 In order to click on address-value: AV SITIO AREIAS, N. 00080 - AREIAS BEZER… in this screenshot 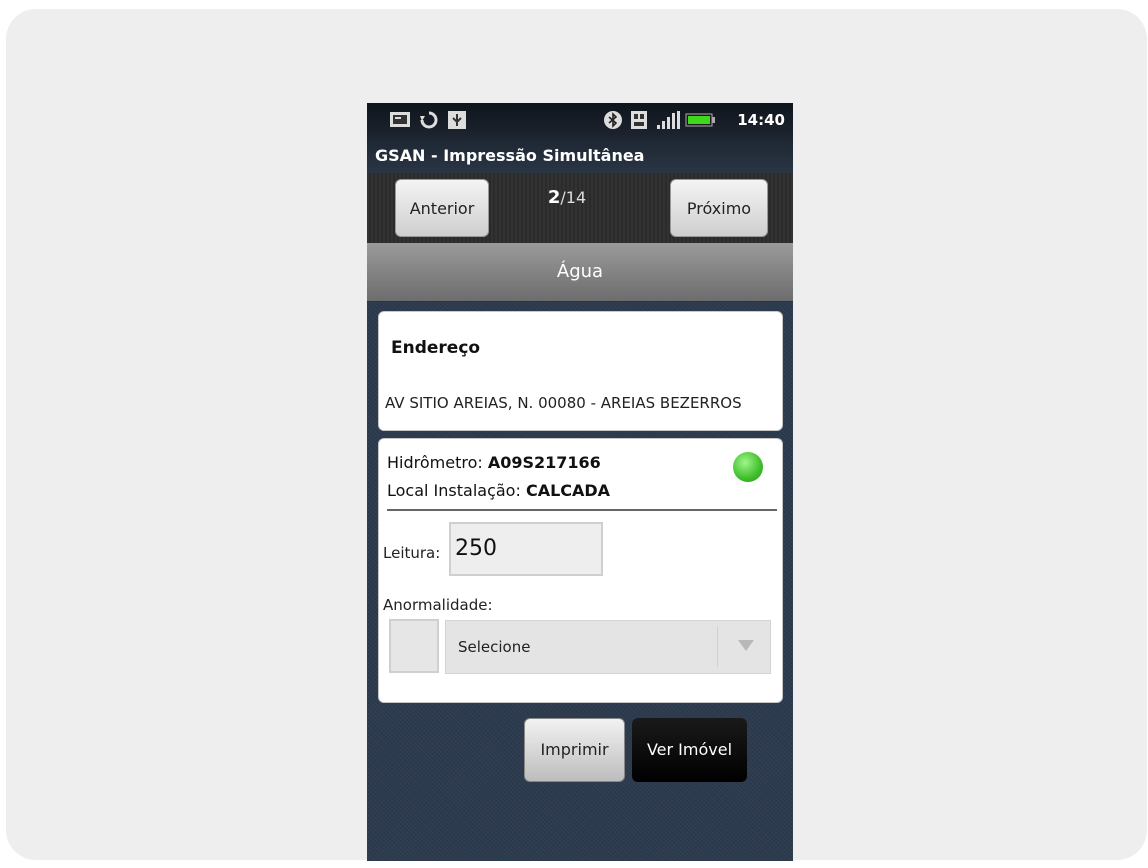, I will do `click(563, 403)`.